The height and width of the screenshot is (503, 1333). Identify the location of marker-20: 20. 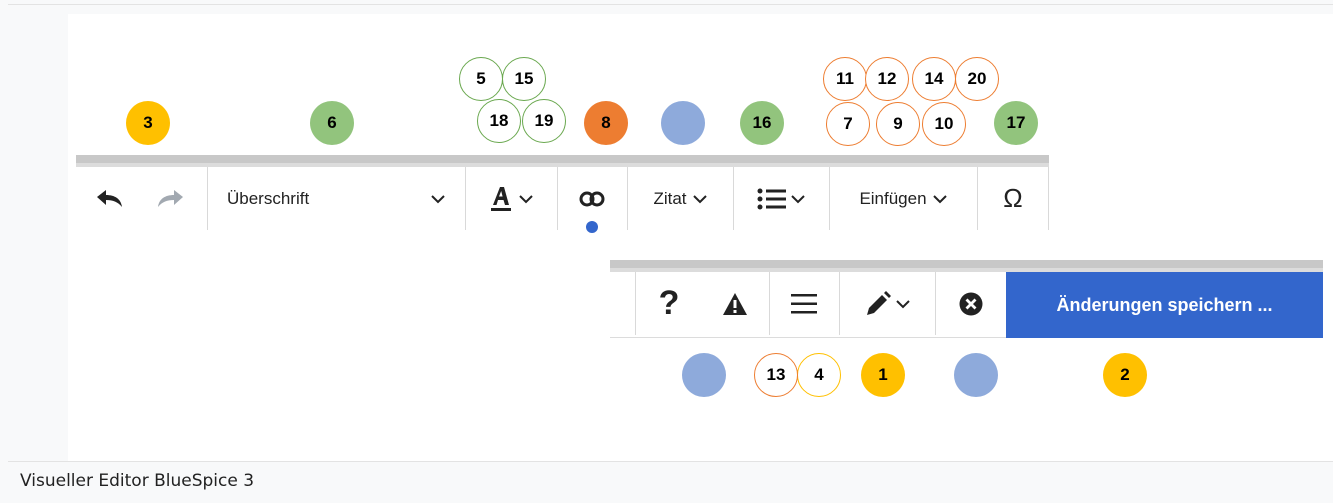
(977, 79).